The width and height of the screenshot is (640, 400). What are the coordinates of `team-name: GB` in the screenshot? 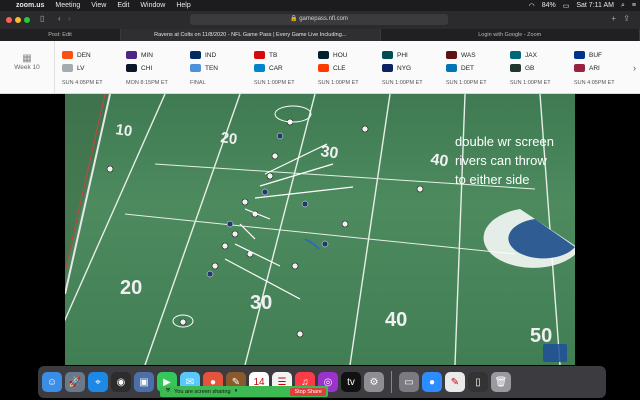 It's located at (530, 68).